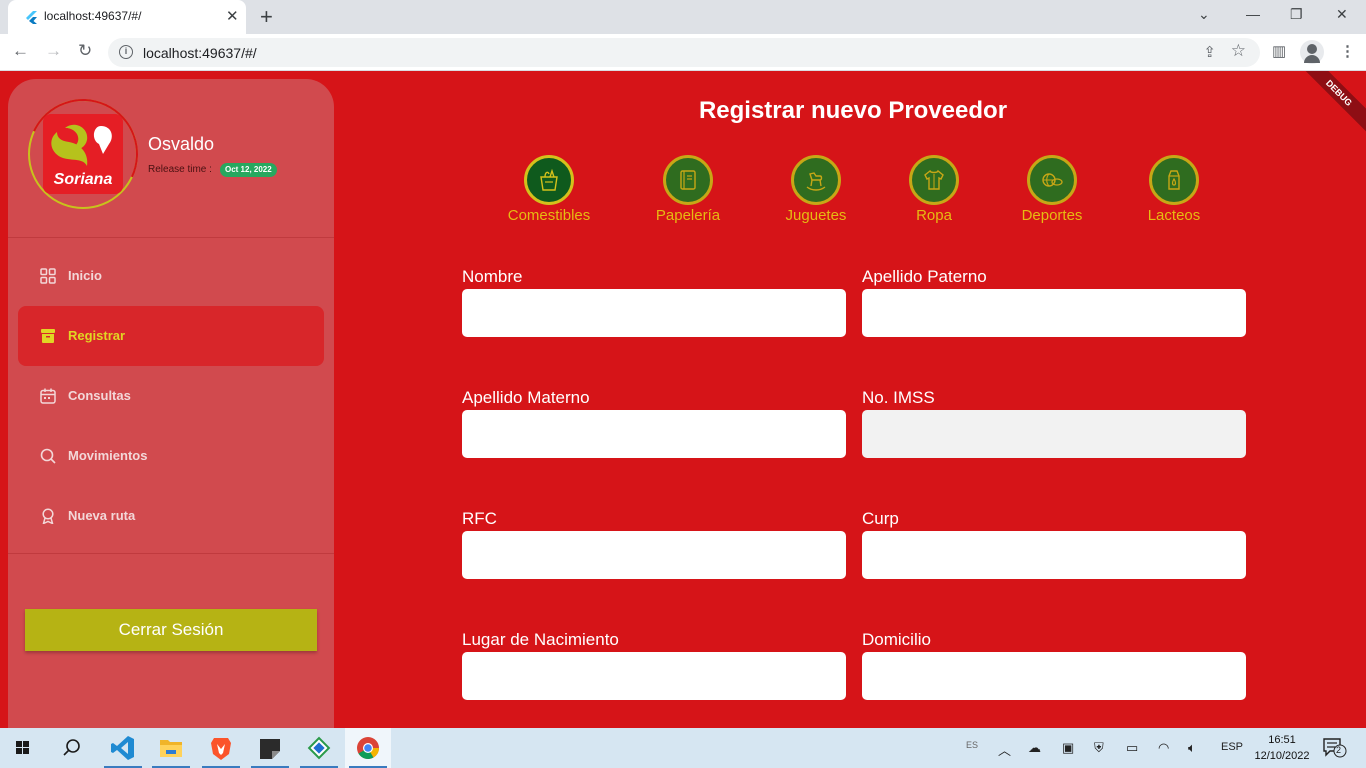 The height and width of the screenshot is (768, 1366). I want to click on profile-avatar-icon, so click(1312, 52).